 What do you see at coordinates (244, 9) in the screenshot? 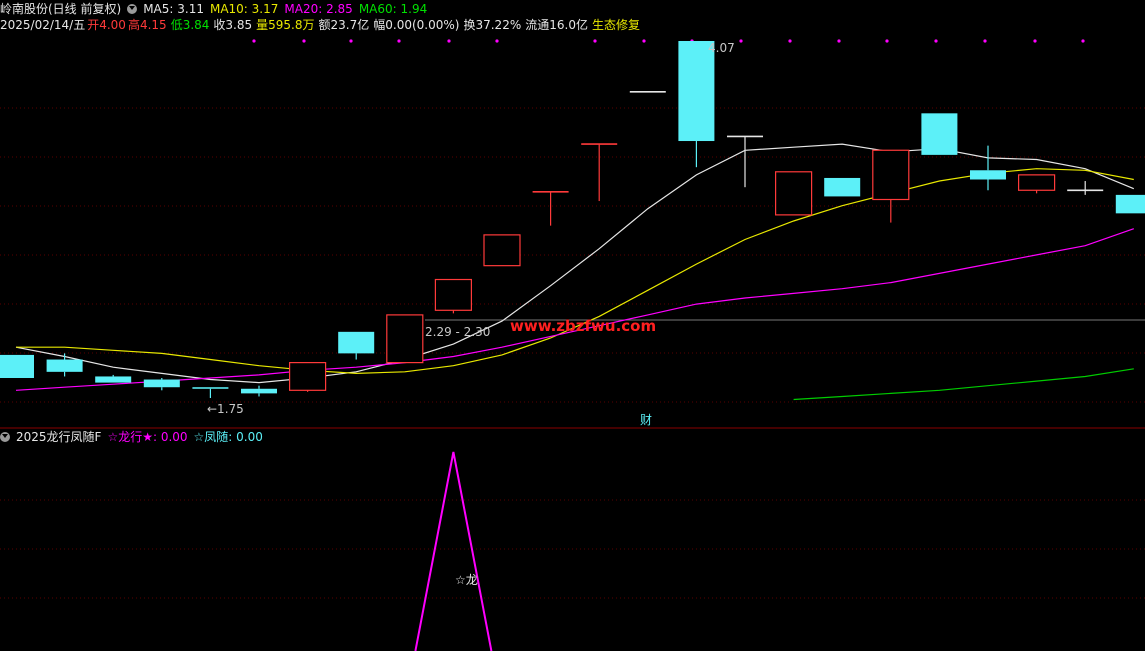
I see `ma10-value: MA10: 3.17` at bounding box center [244, 9].